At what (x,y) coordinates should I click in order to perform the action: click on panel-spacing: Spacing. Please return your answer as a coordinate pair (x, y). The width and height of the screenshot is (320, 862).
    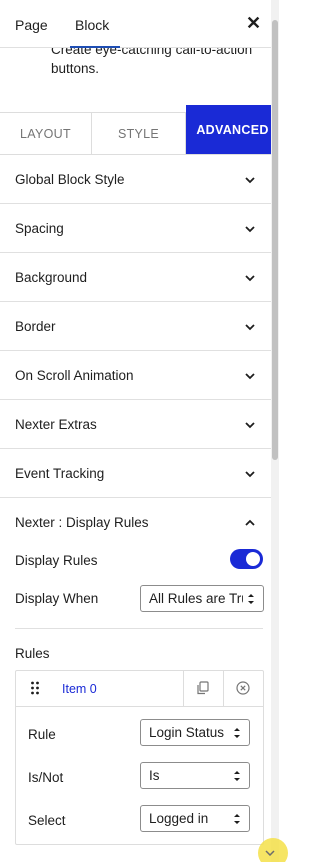
    Looking at the image, I should click on (135, 228).